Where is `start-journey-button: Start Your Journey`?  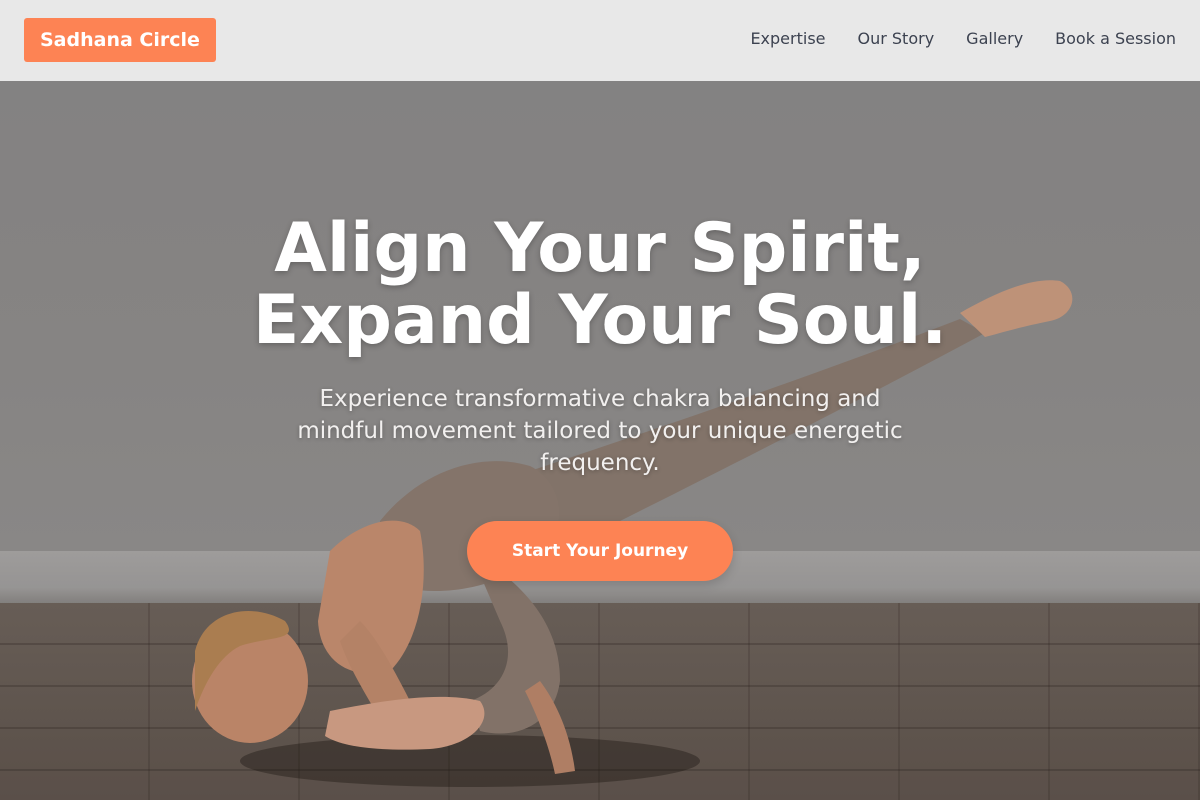
start-journey-button: Start Your Journey is located at coordinates (600, 551).